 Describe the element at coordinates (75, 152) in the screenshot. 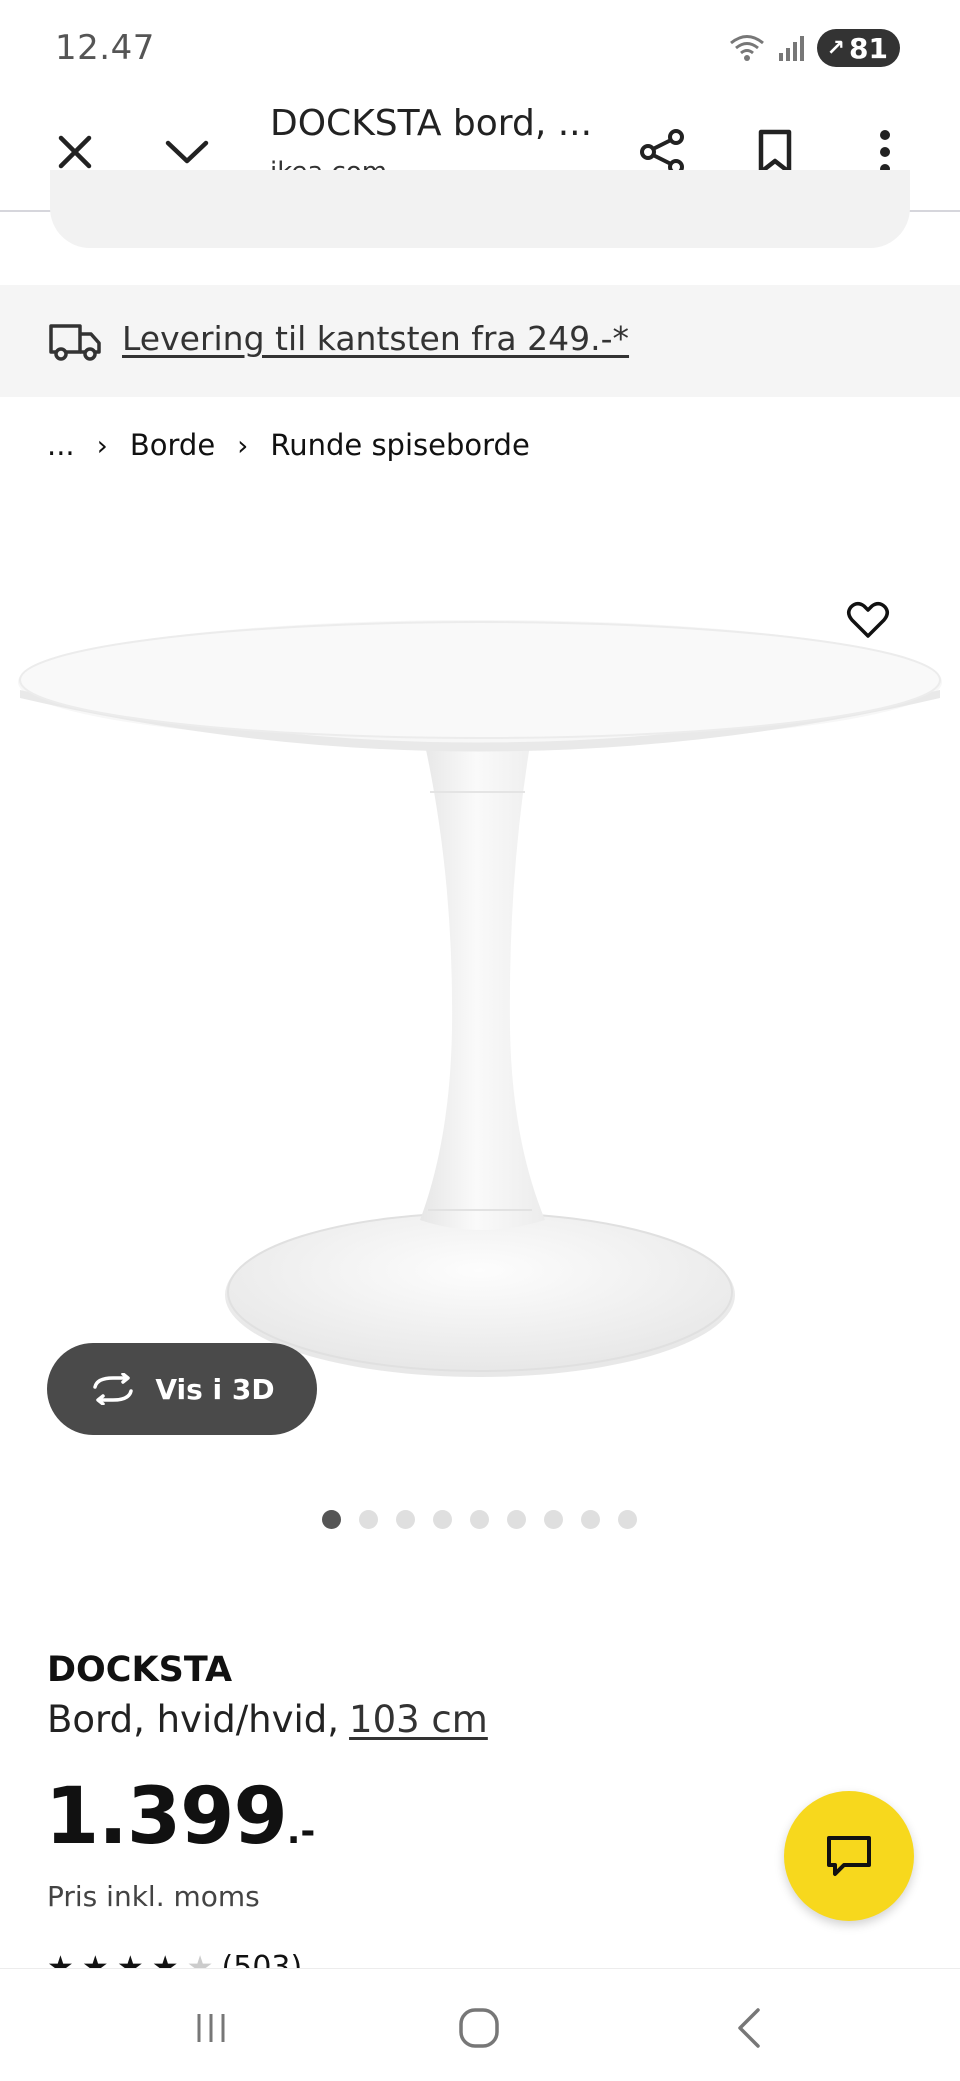

I see `close-icon` at that location.